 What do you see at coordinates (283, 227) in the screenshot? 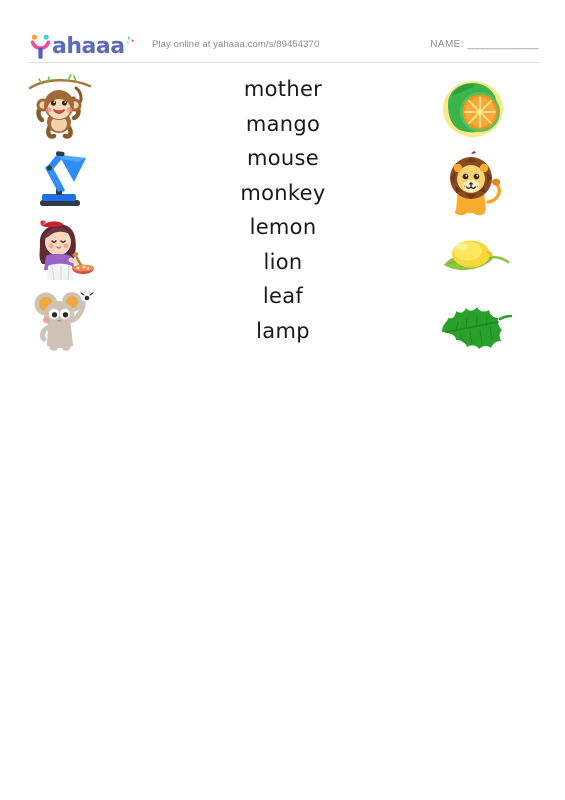
I see `word-item: lemon` at bounding box center [283, 227].